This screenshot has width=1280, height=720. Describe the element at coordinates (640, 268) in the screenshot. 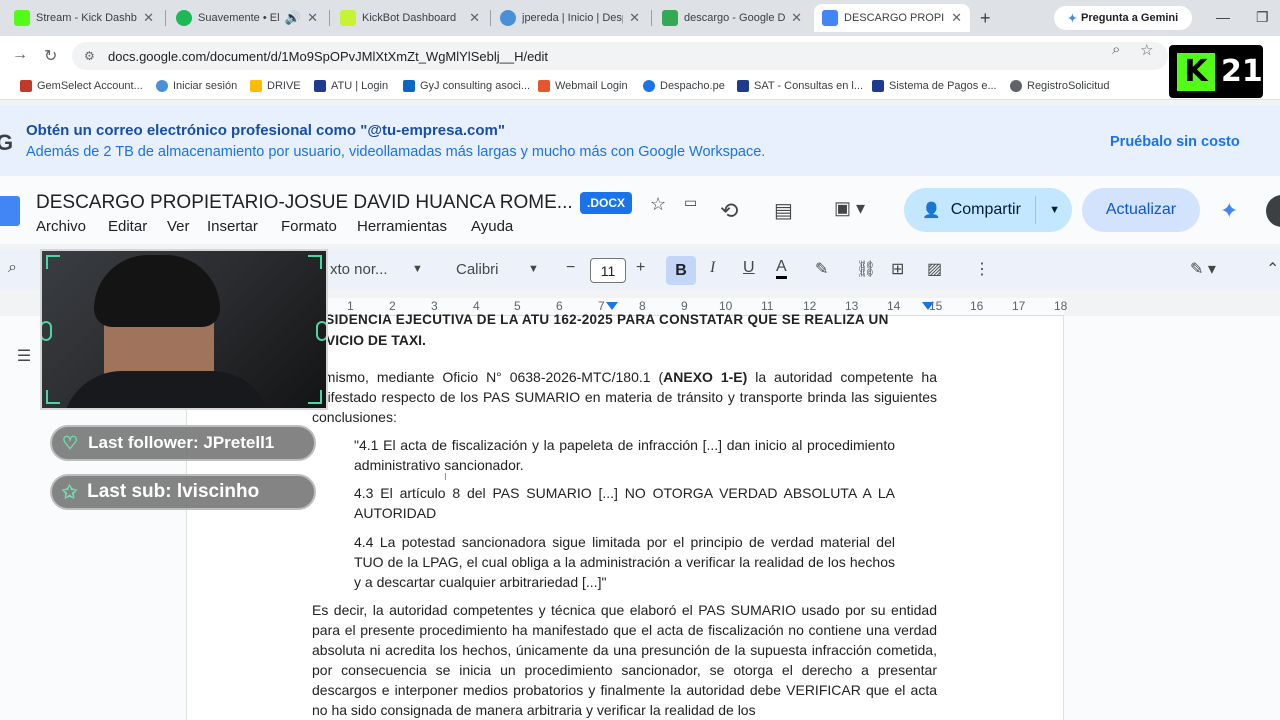

I see `increase-font-size-icon: +` at that location.